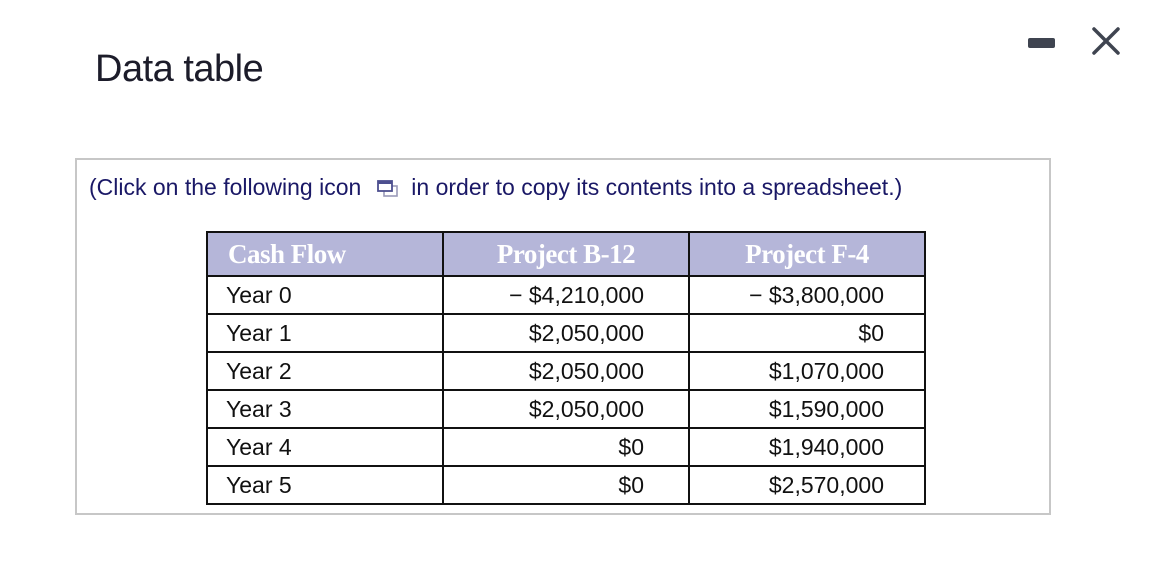 The width and height of the screenshot is (1152, 564). What do you see at coordinates (225, 187) in the screenshot?
I see `instruction-prefix: (Click on the following icon` at bounding box center [225, 187].